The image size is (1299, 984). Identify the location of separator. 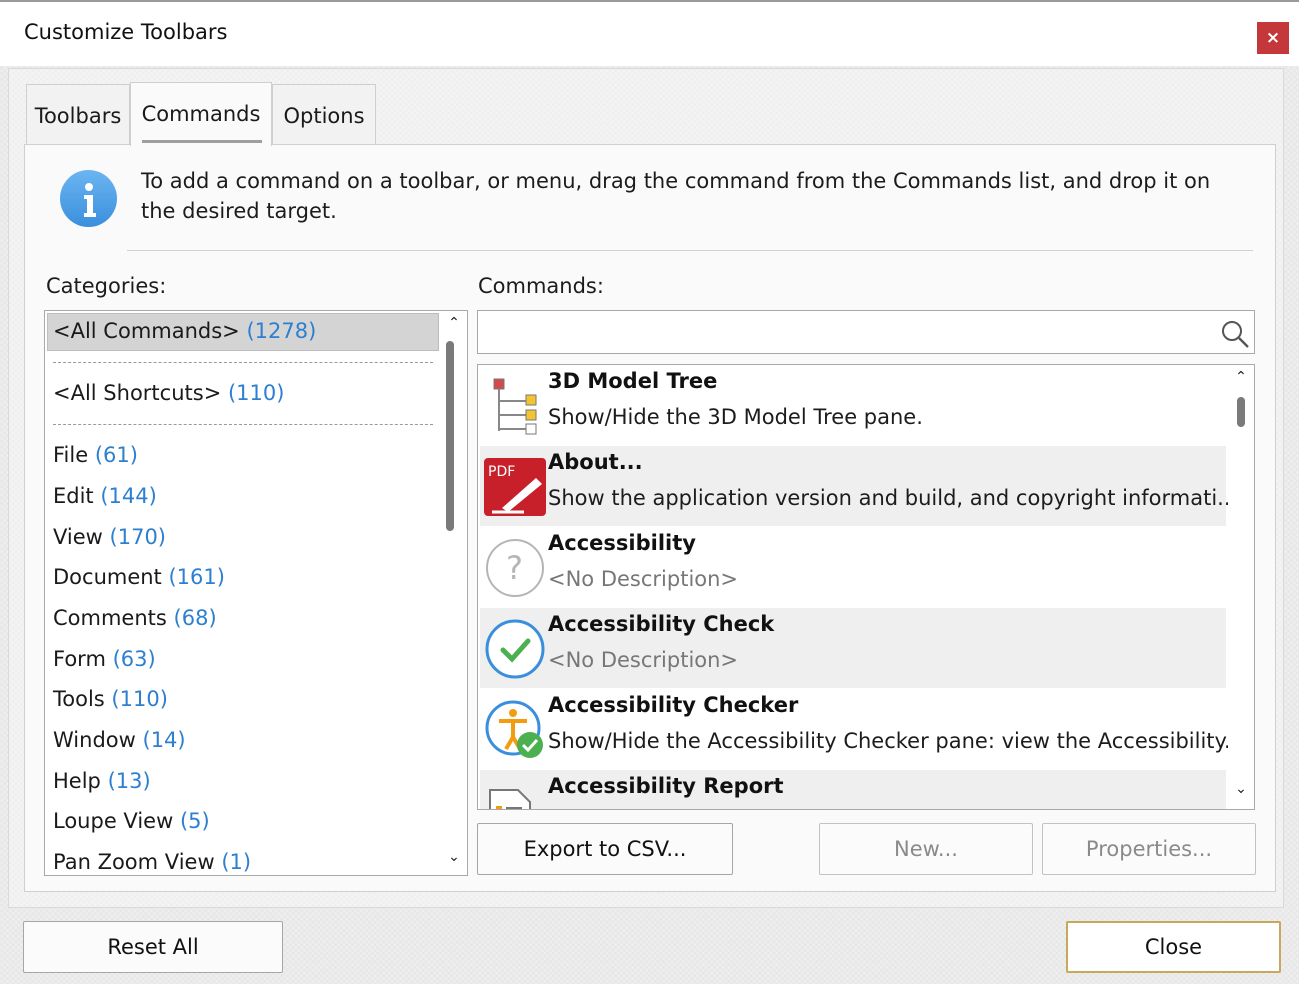
(690, 250).